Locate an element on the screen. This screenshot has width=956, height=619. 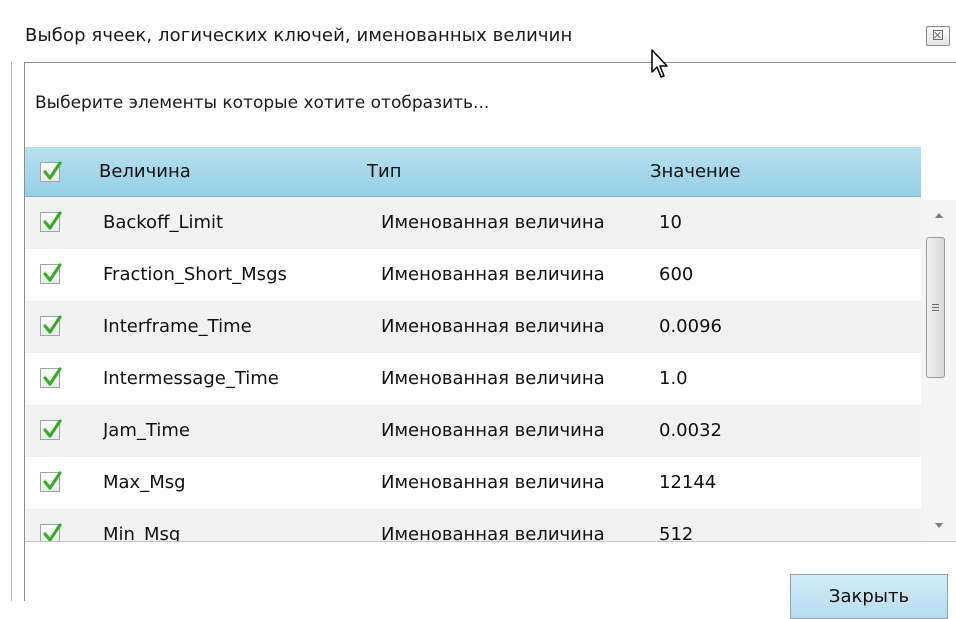
scroll-down-arrow-icon is located at coordinates (938, 526).